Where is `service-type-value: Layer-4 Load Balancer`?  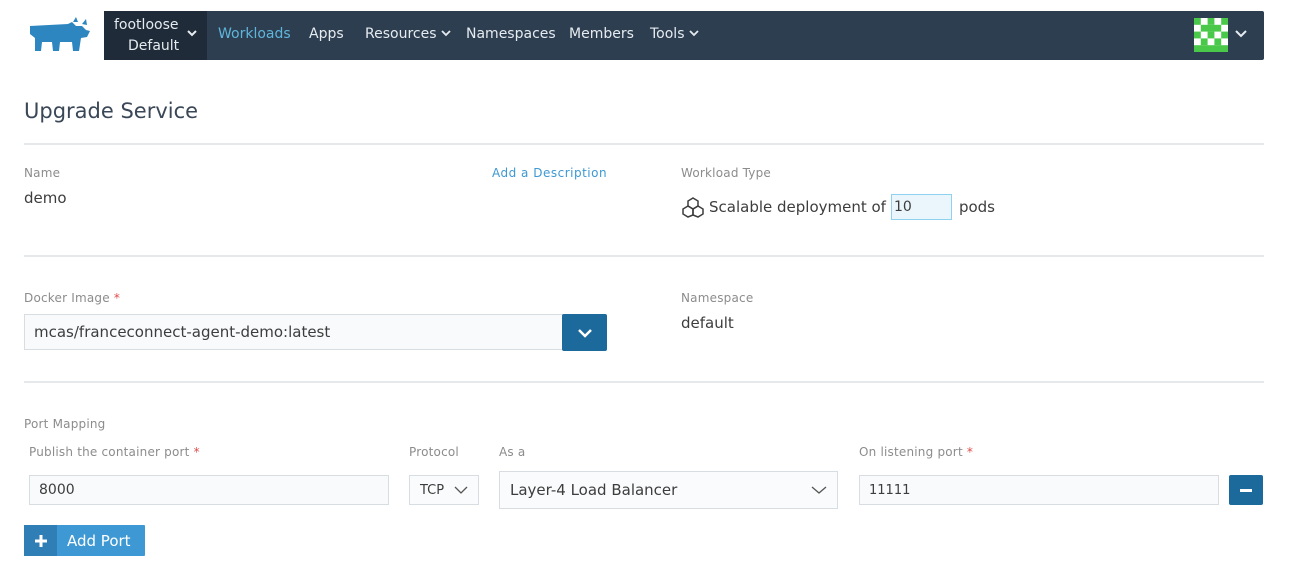 service-type-value: Layer-4 Load Balancer is located at coordinates (594, 490).